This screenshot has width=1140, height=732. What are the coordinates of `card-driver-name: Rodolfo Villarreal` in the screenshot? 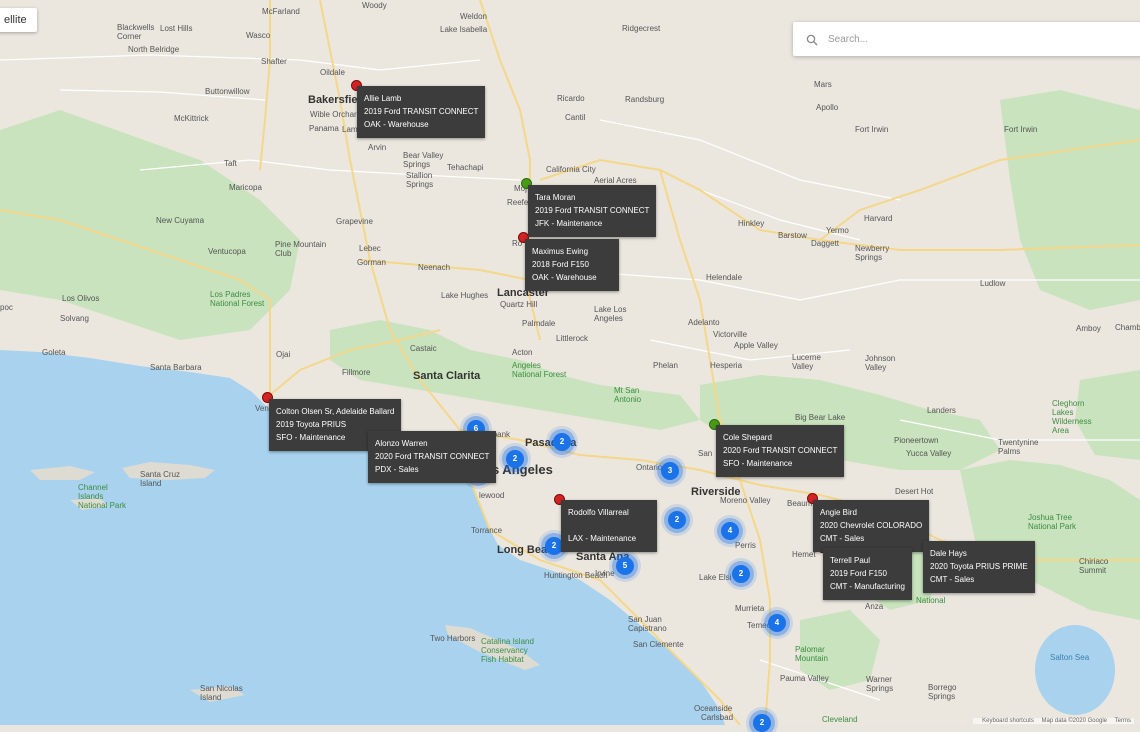 It's located at (598, 512).